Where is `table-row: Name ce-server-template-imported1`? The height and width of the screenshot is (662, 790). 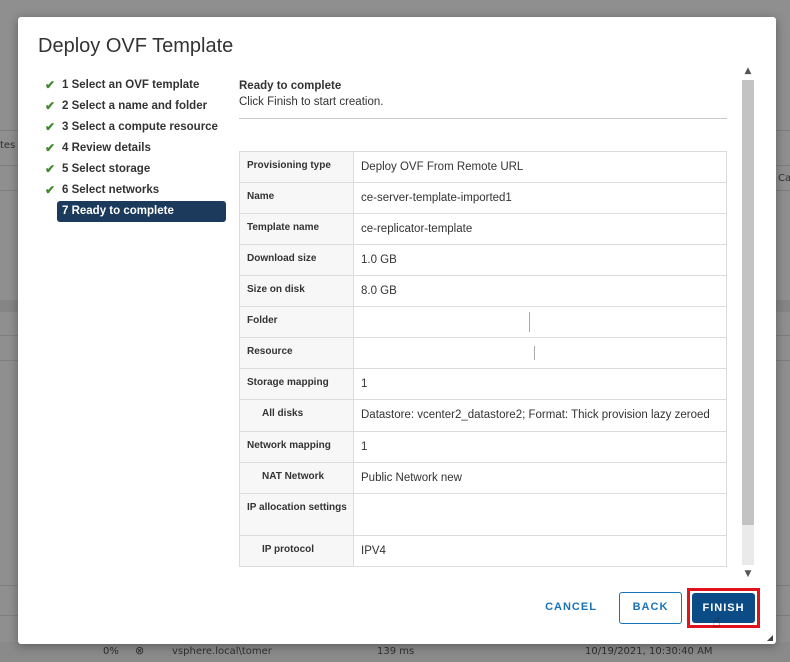
table-row: Name ce-server-template-imported1 is located at coordinates (483, 198).